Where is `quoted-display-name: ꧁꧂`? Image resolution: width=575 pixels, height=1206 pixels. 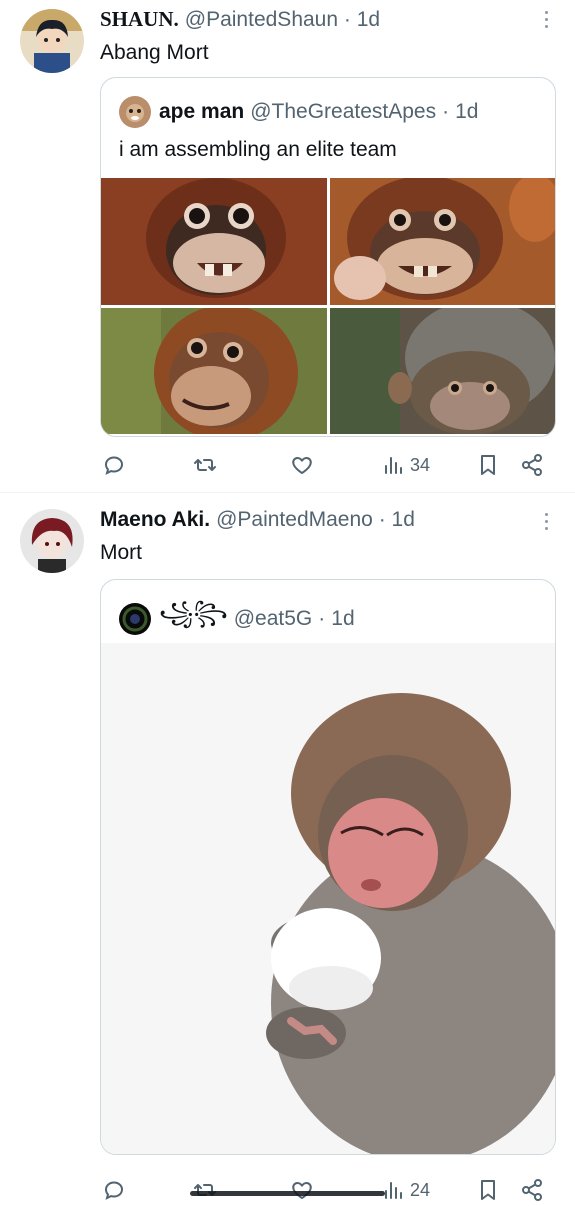
quoted-display-name: ꧁꧂ is located at coordinates (193, 612).